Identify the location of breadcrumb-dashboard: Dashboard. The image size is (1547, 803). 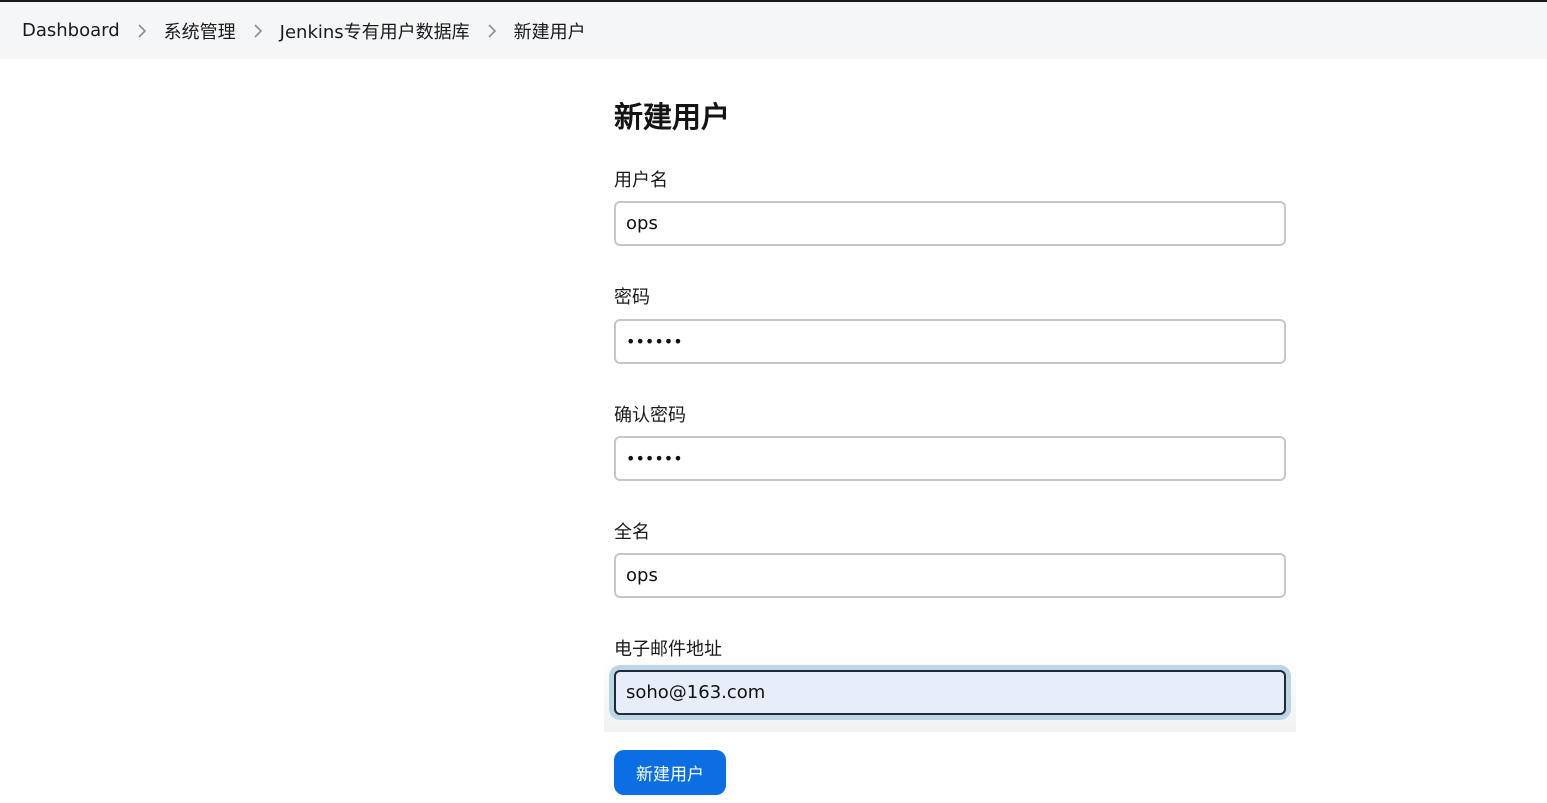
(71, 30).